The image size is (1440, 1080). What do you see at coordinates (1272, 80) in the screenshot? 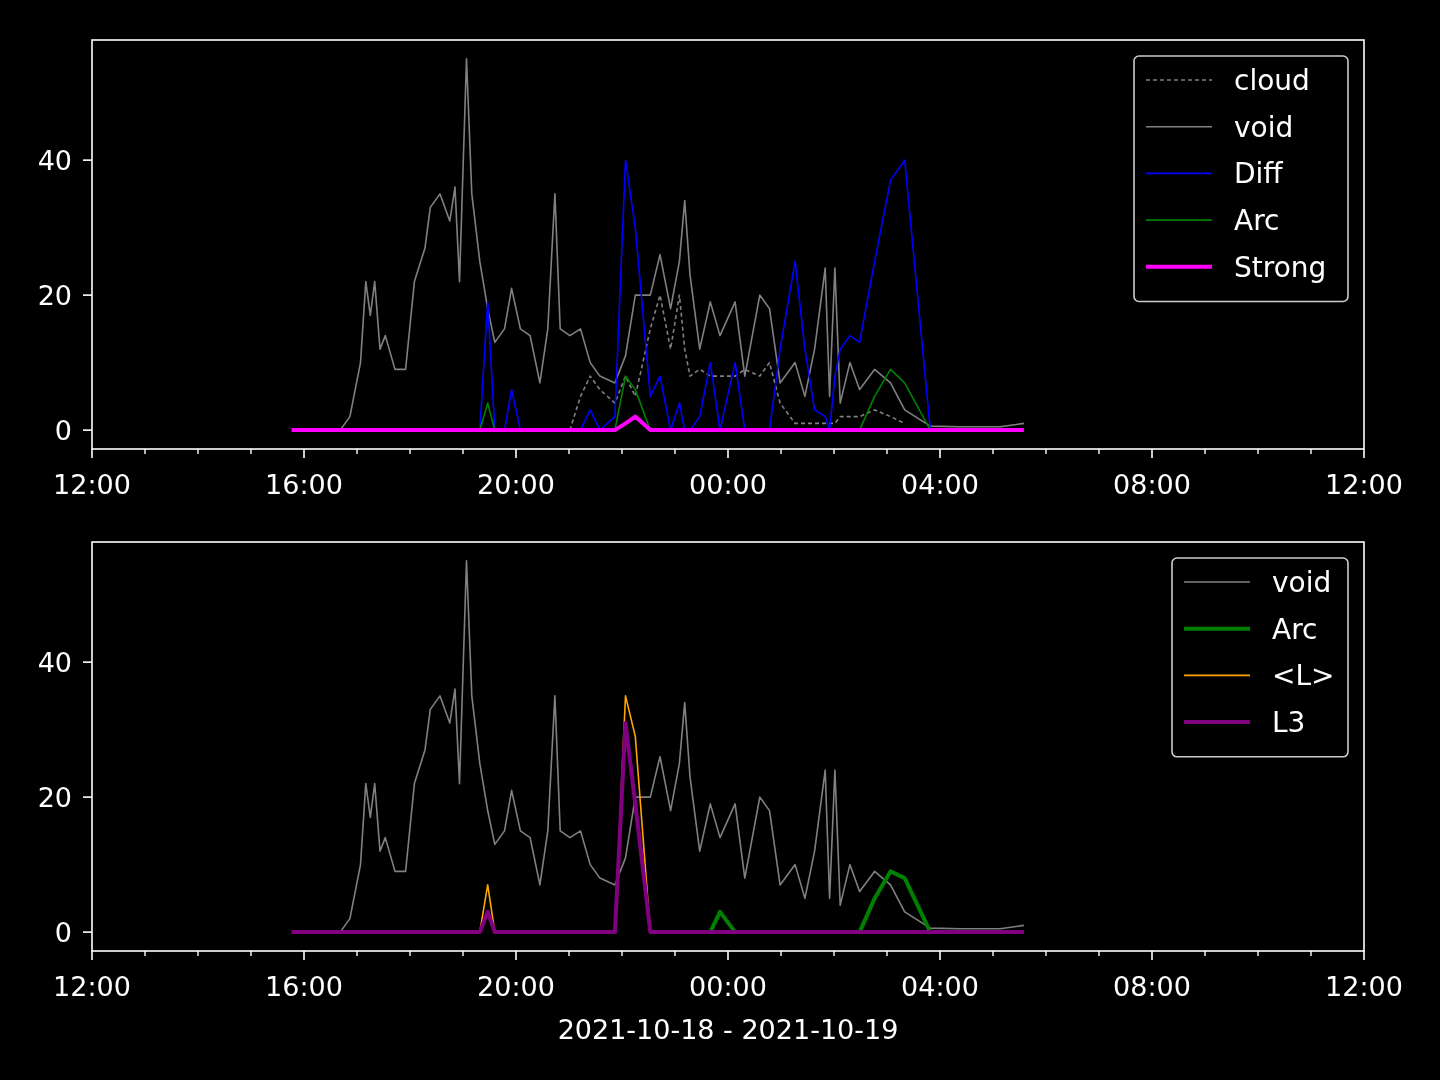
I see `legend-label: cloud` at bounding box center [1272, 80].